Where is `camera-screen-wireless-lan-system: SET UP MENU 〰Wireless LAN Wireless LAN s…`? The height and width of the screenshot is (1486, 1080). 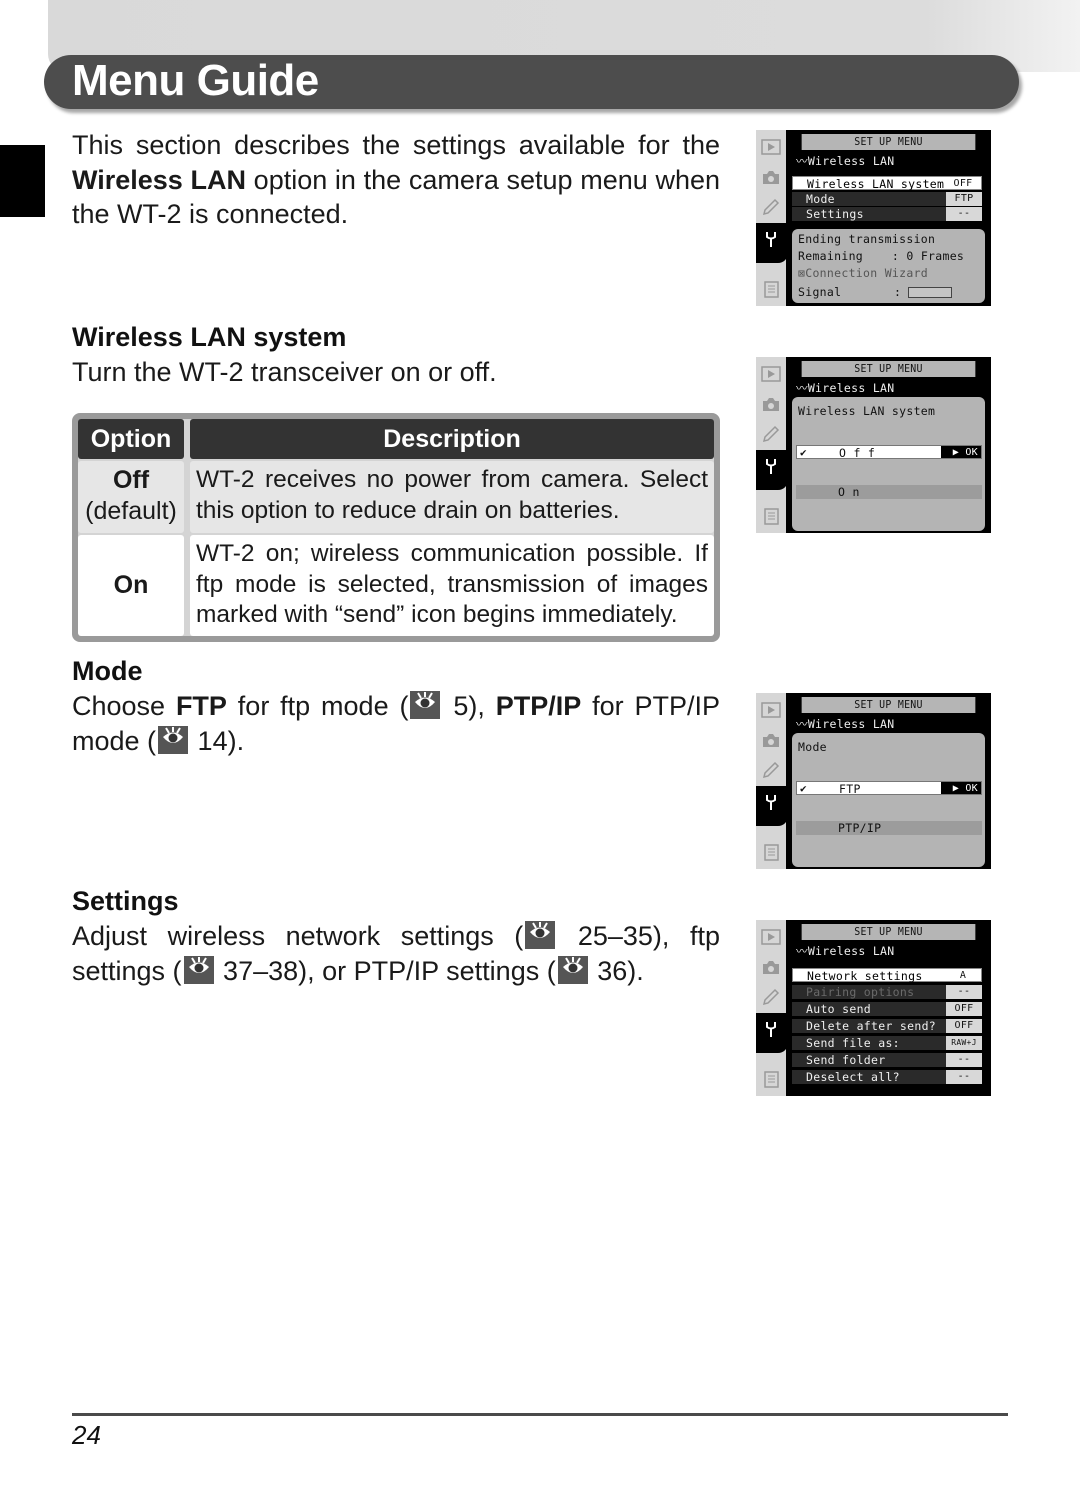
camera-screen-wireless-lan-system: SET UP MENU 〰Wireless LAN Wireless LAN s… is located at coordinates (873, 445).